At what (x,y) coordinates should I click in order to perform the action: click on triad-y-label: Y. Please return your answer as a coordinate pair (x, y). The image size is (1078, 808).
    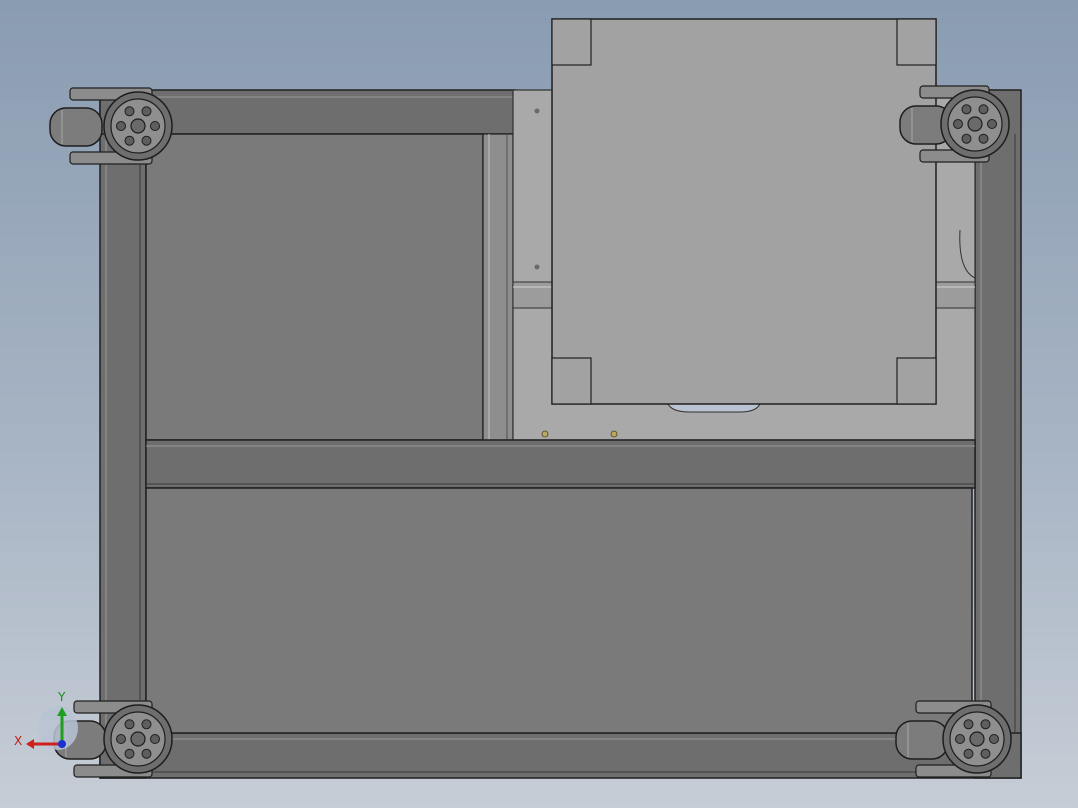
    Looking at the image, I should click on (61, 697).